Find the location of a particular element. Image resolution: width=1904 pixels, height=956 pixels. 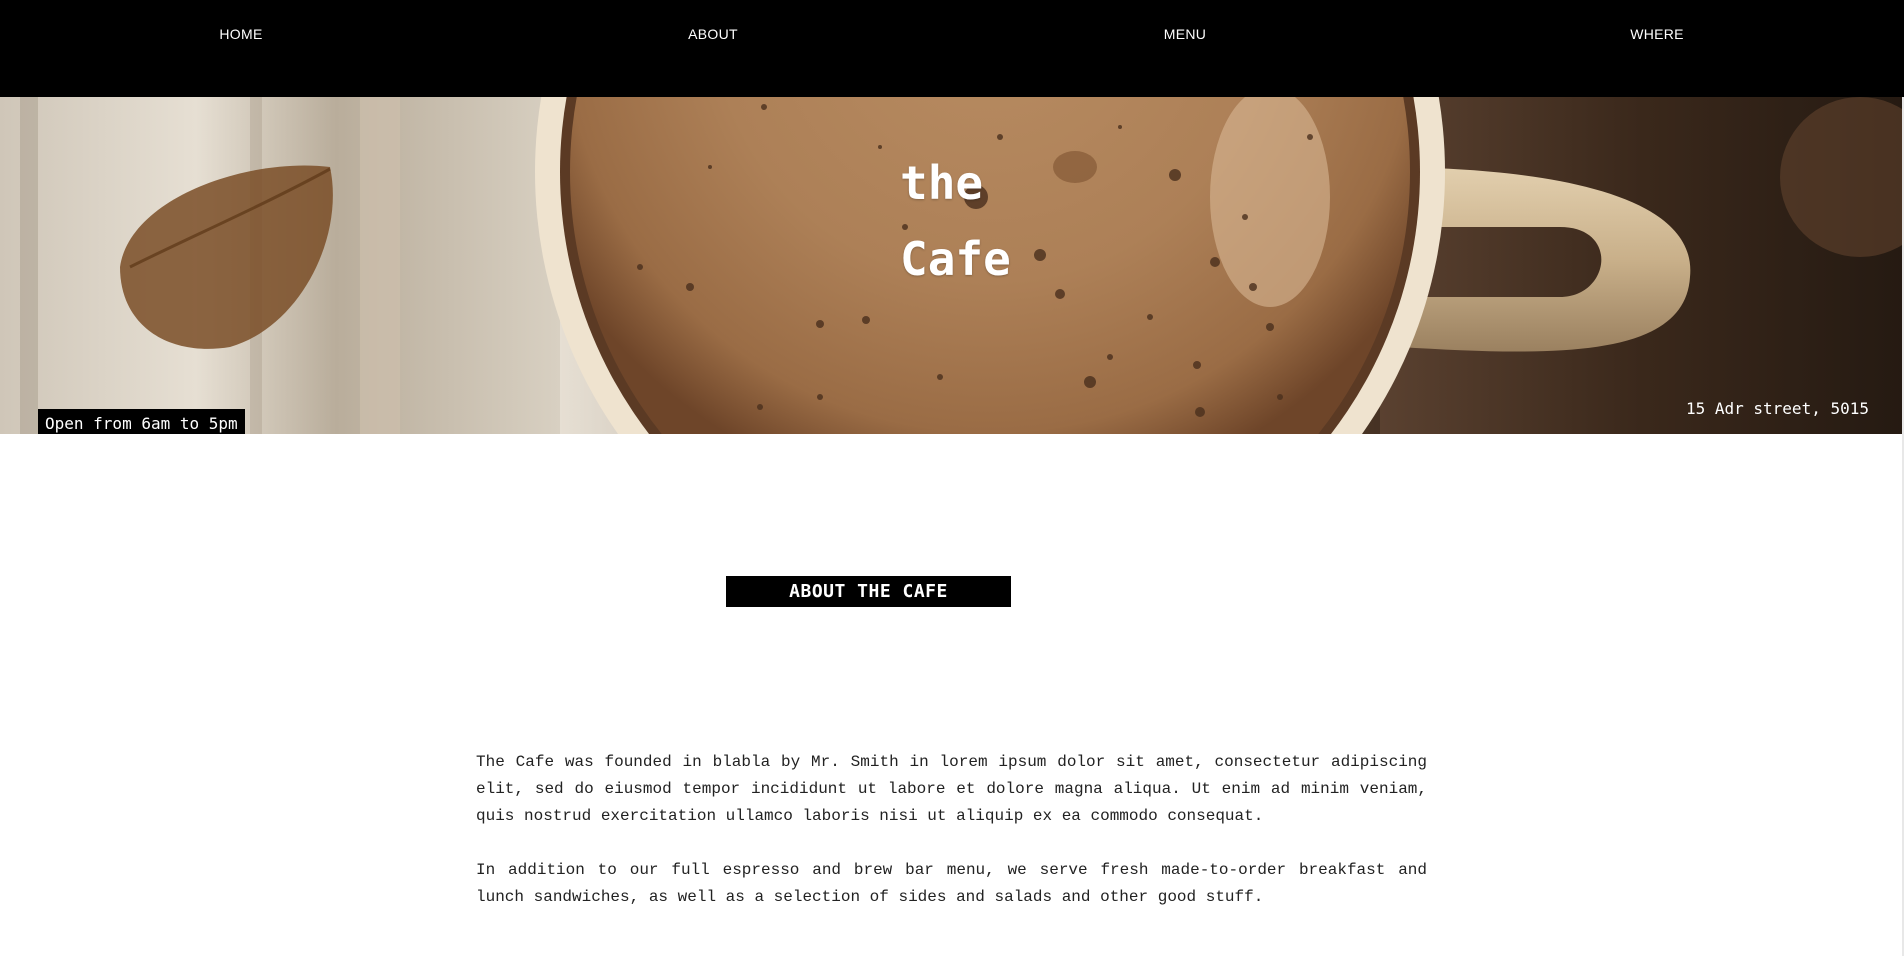

nav-link-about: ABOUT is located at coordinates (713, 34).